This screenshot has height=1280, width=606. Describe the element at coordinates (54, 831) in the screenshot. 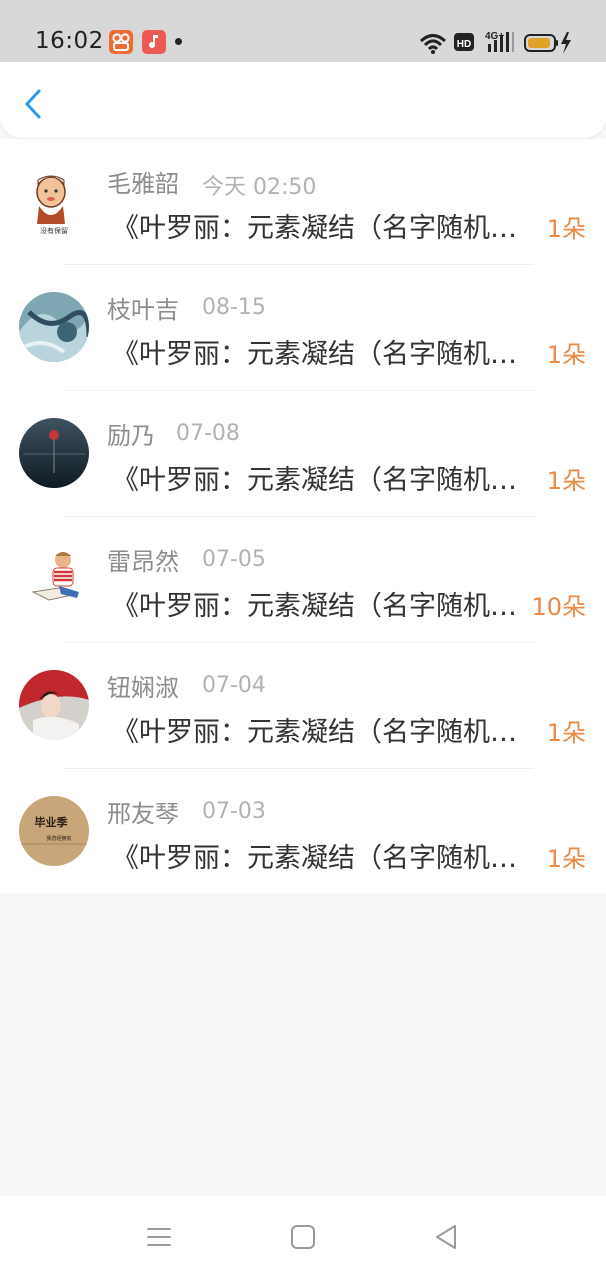

I see `graduation-avatar: 毕业季 我曾经拥有` at that location.